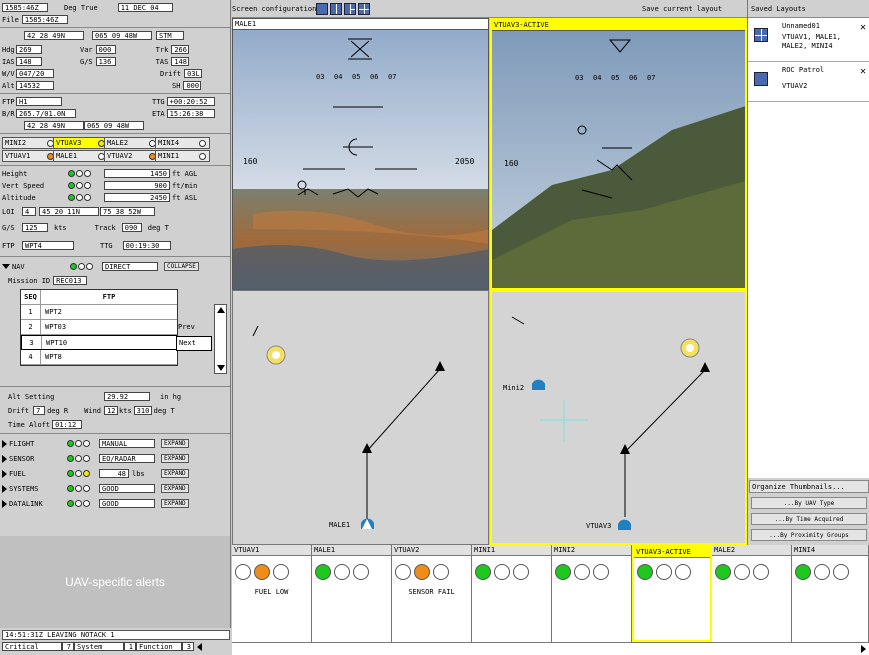  I want to click on uav-toggle: MALE2, so click(132, 143).